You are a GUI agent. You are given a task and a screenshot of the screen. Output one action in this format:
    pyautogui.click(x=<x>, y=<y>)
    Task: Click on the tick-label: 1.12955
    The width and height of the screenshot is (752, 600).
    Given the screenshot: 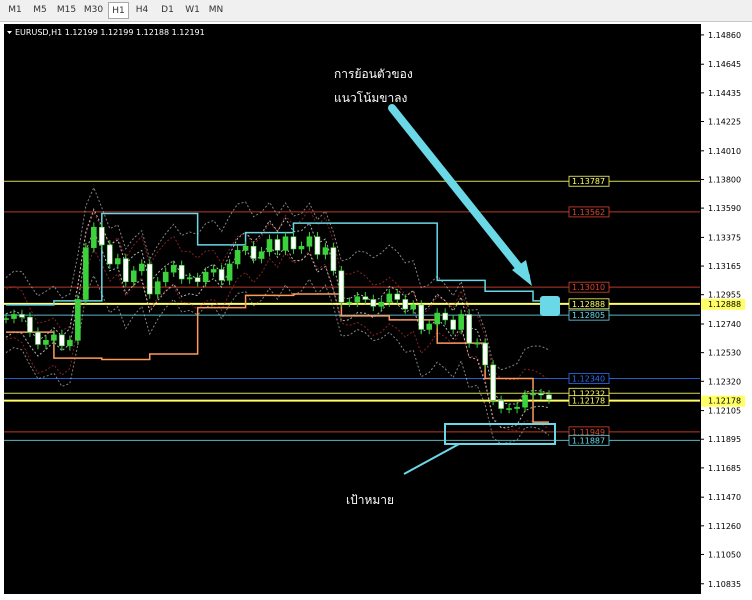 What is the action you would take?
    pyautogui.click(x=724, y=295)
    